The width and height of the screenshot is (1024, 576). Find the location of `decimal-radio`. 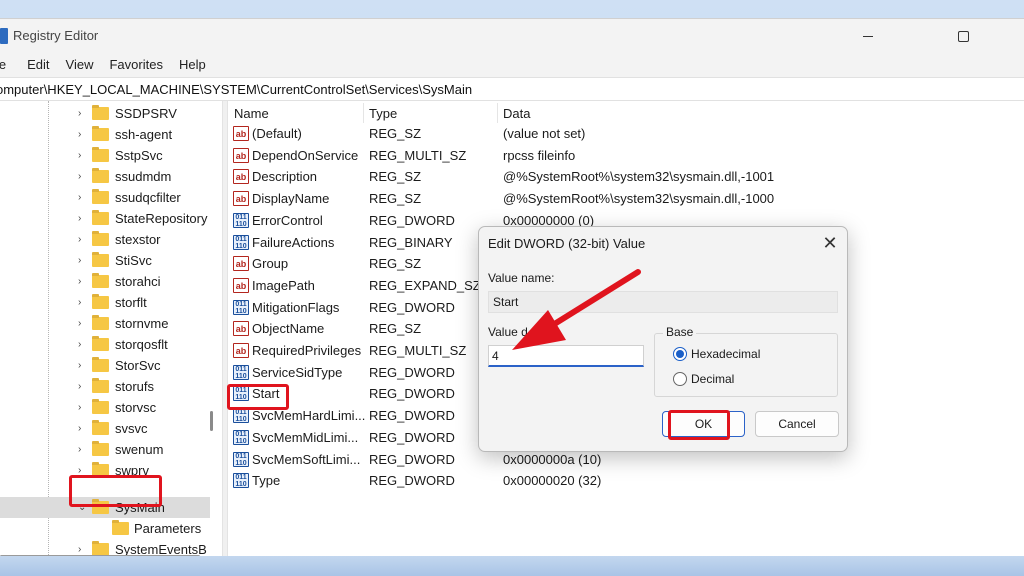

decimal-radio is located at coordinates (680, 379).